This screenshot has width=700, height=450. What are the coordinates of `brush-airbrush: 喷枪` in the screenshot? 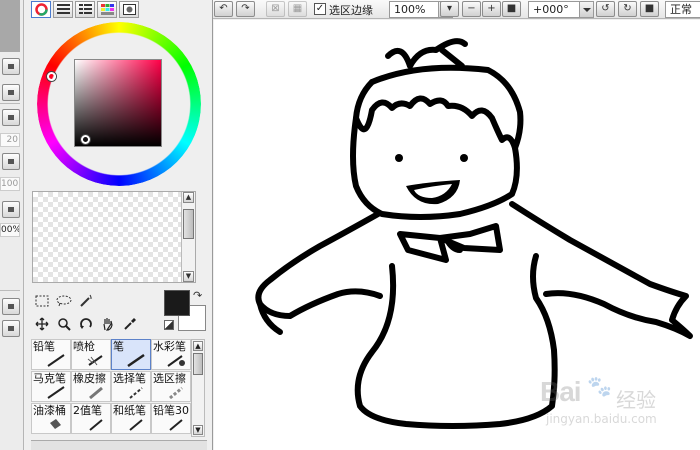 It's located at (91, 354).